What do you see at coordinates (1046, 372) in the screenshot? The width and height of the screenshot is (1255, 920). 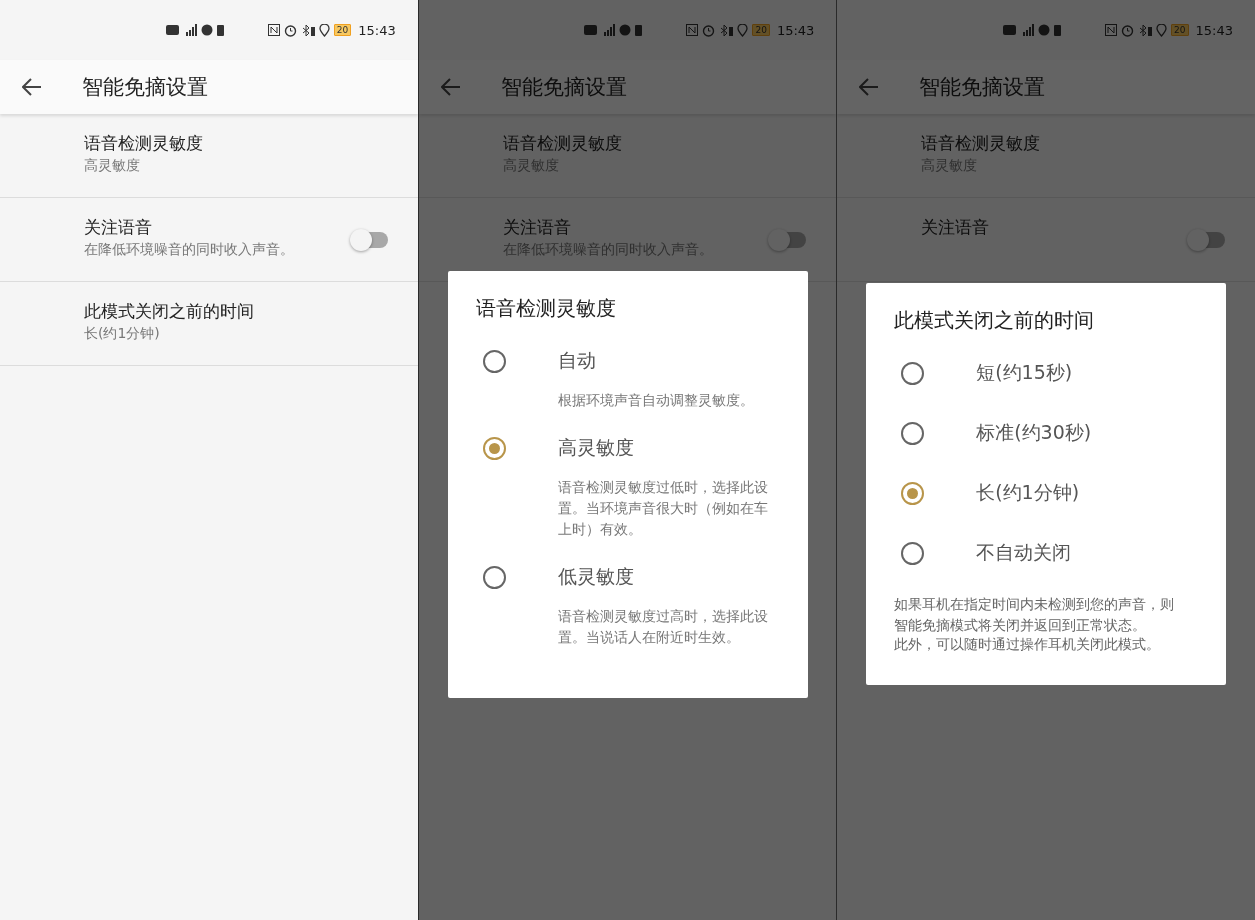 I see `radio-option: 短(约15秒)` at bounding box center [1046, 372].